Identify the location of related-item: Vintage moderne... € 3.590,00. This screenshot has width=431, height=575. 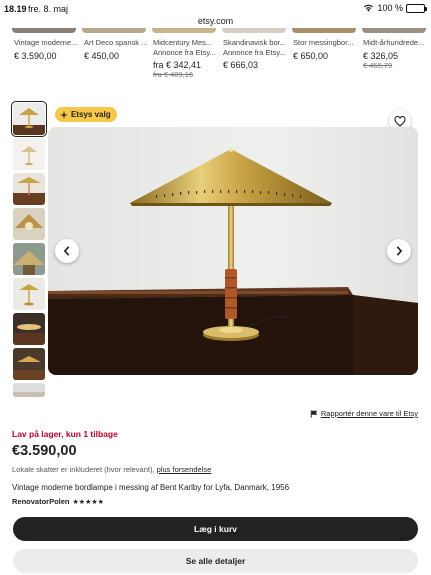
(46, 49).